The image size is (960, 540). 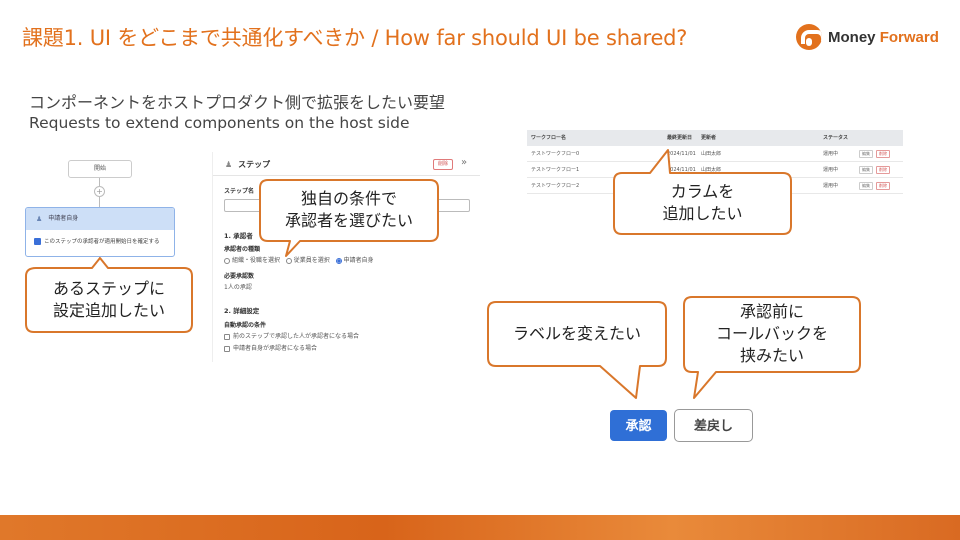 What do you see at coordinates (480, 527) in the screenshot?
I see `footer-band` at bounding box center [480, 527].